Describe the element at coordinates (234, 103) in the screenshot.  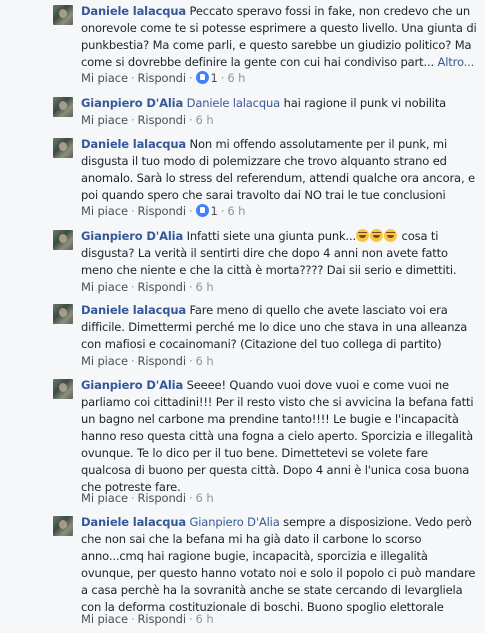
I see `mention-link: Daniele lalacqua` at that location.